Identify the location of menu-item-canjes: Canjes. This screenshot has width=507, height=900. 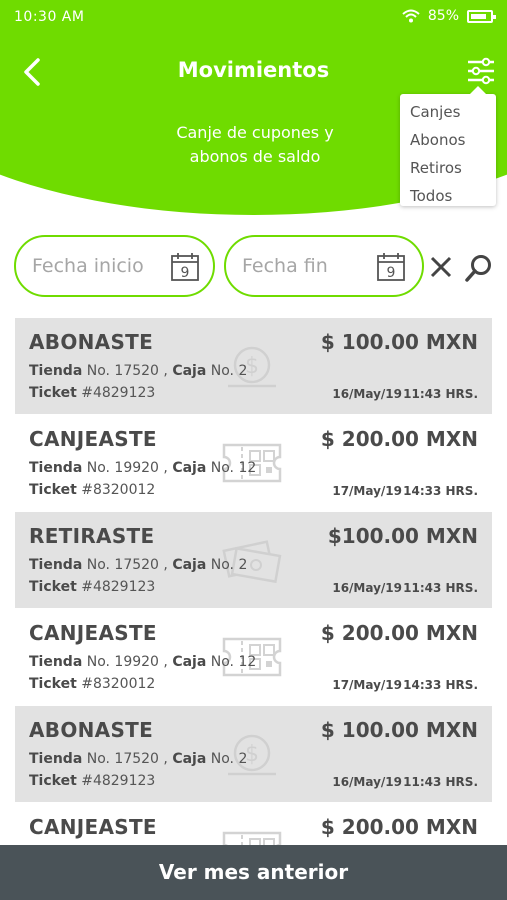
(453, 112).